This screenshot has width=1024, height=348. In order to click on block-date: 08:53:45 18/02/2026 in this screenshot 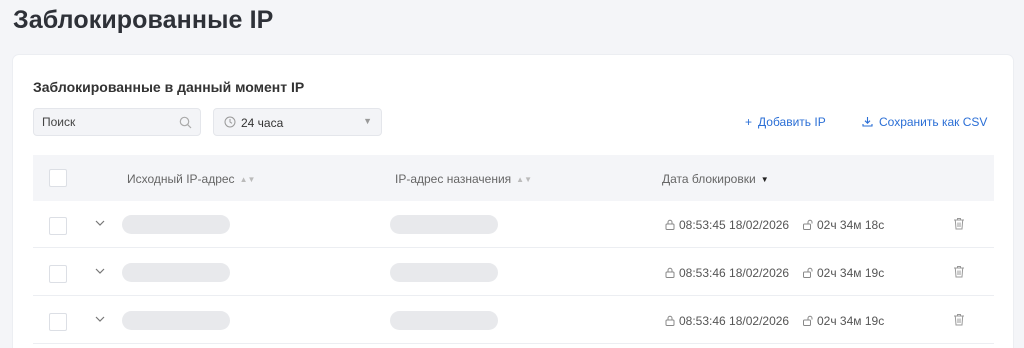, I will do `click(727, 225)`.